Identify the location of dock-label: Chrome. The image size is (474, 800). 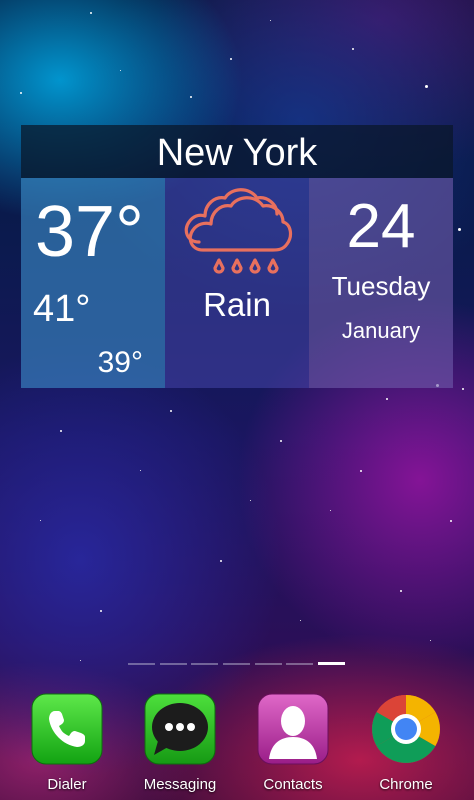
(406, 784).